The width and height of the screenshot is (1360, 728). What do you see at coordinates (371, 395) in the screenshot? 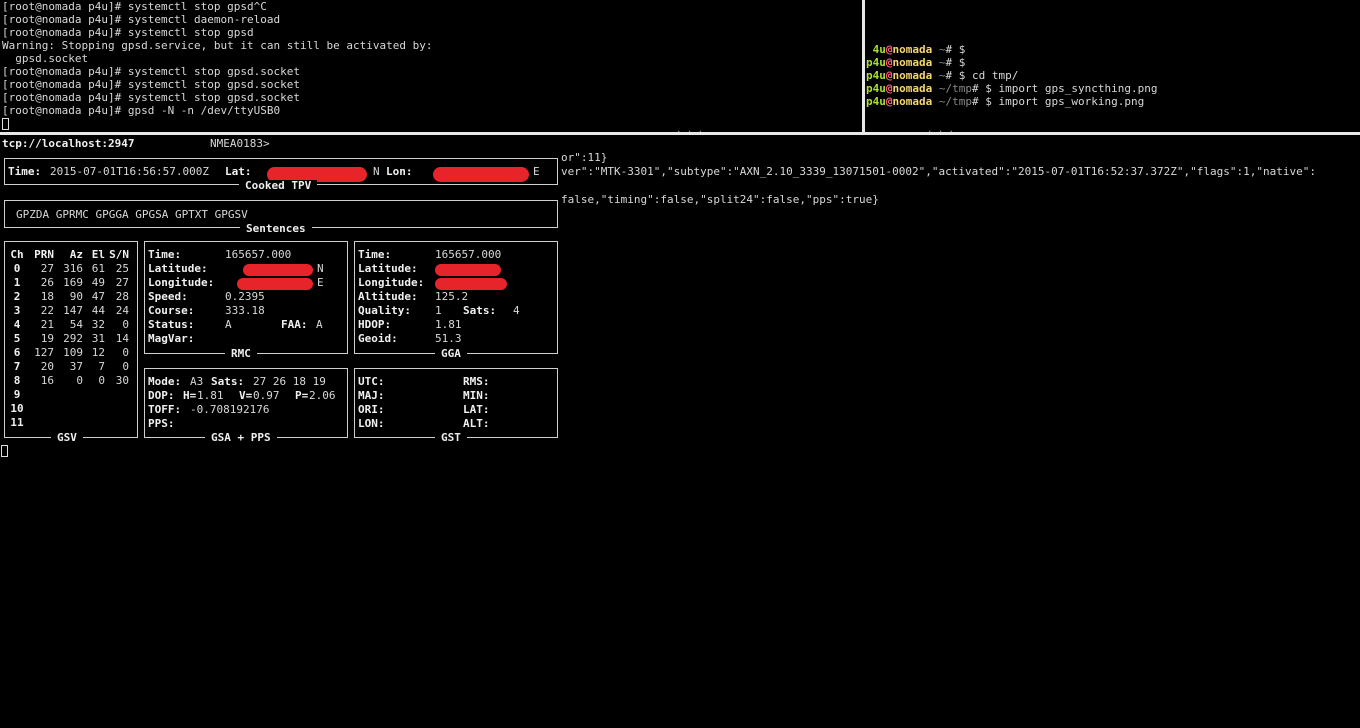
I see `gst-maj-label: MAJ:` at bounding box center [371, 395].